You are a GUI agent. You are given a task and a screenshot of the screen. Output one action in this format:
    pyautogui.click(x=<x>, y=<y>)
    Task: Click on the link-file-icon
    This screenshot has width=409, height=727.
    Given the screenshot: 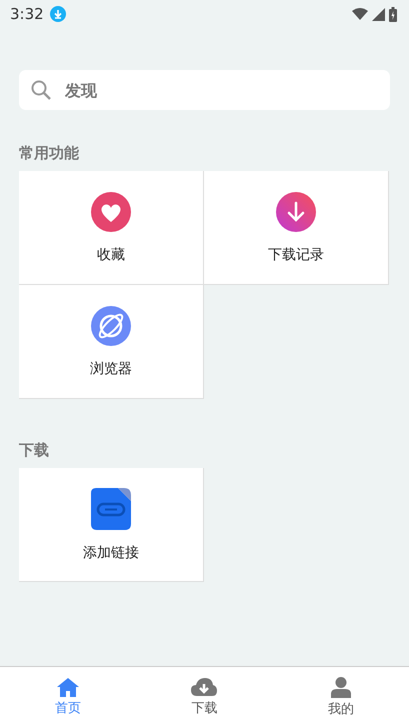 What is the action you would take?
    pyautogui.click(x=111, y=509)
    